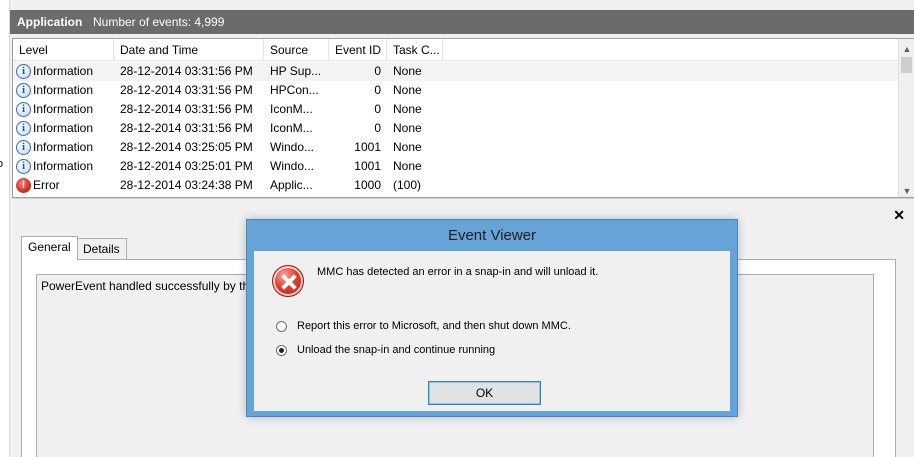 This screenshot has height=457, width=914. What do you see at coordinates (906, 118) in the screenshot?
I see `event-list-scrollbar: ▲ ▼` at bounding box center [906, 118].